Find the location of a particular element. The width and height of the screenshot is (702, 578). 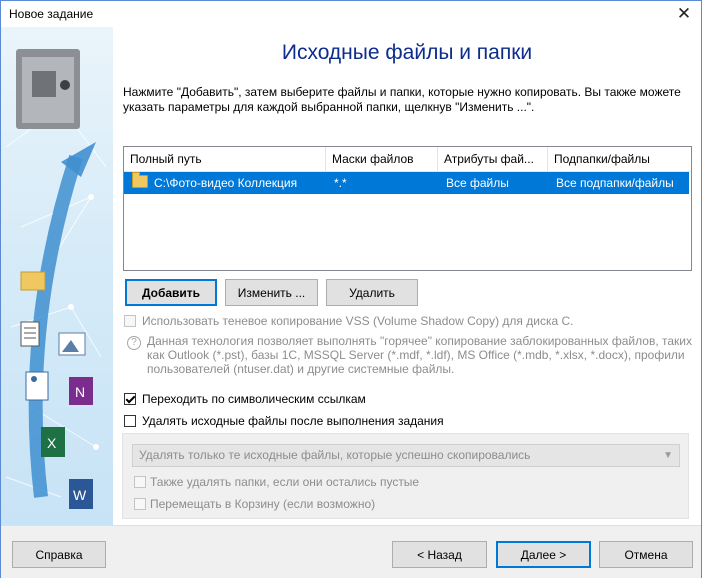

add-button: Добавить is located at coordinates (171, 292).